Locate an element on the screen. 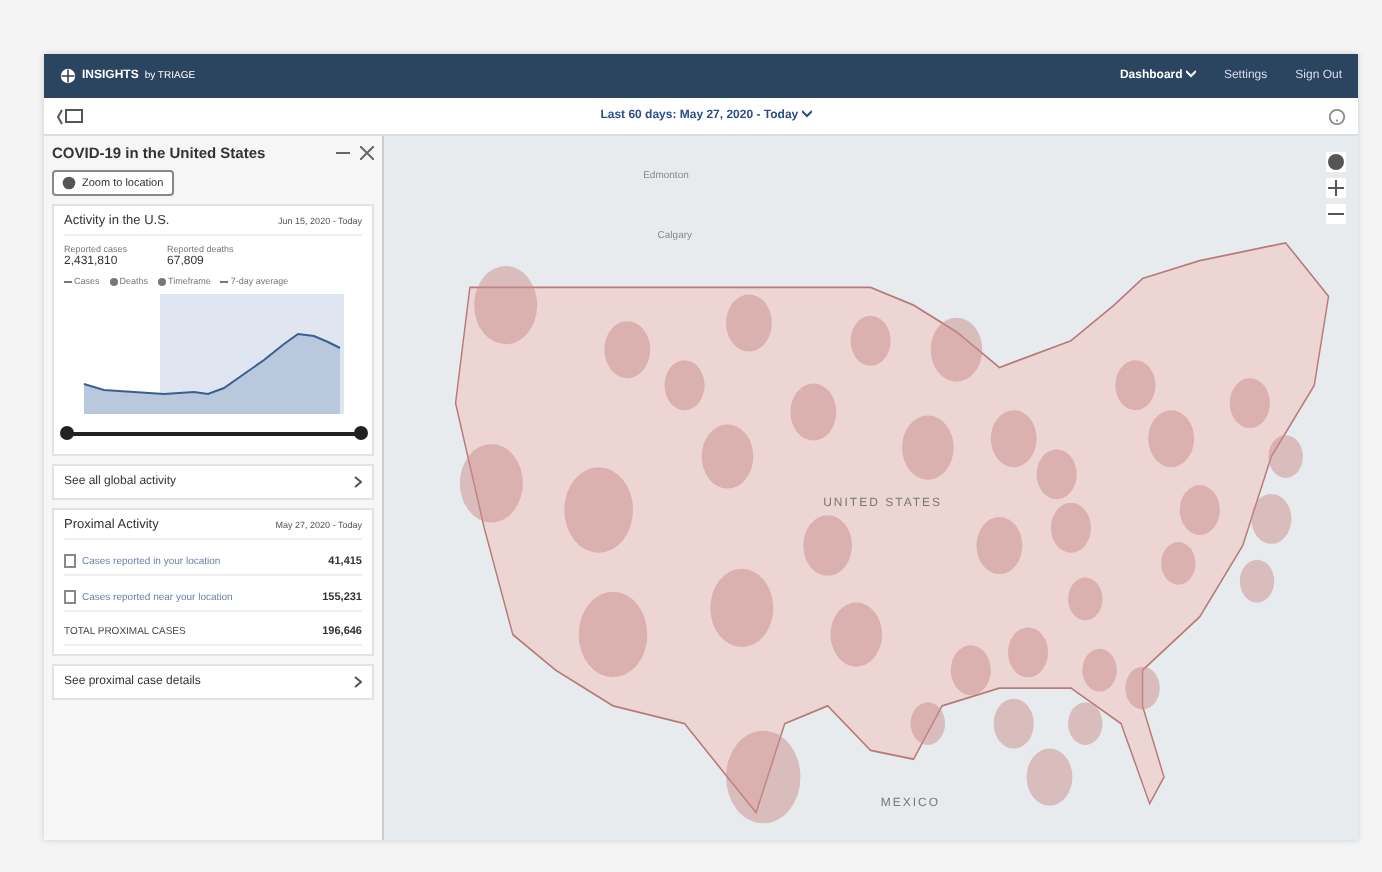 Image resolution: width=1382 pixels, height=872 pixels. zoom-out-icon is located at coordinates (1336, 214).